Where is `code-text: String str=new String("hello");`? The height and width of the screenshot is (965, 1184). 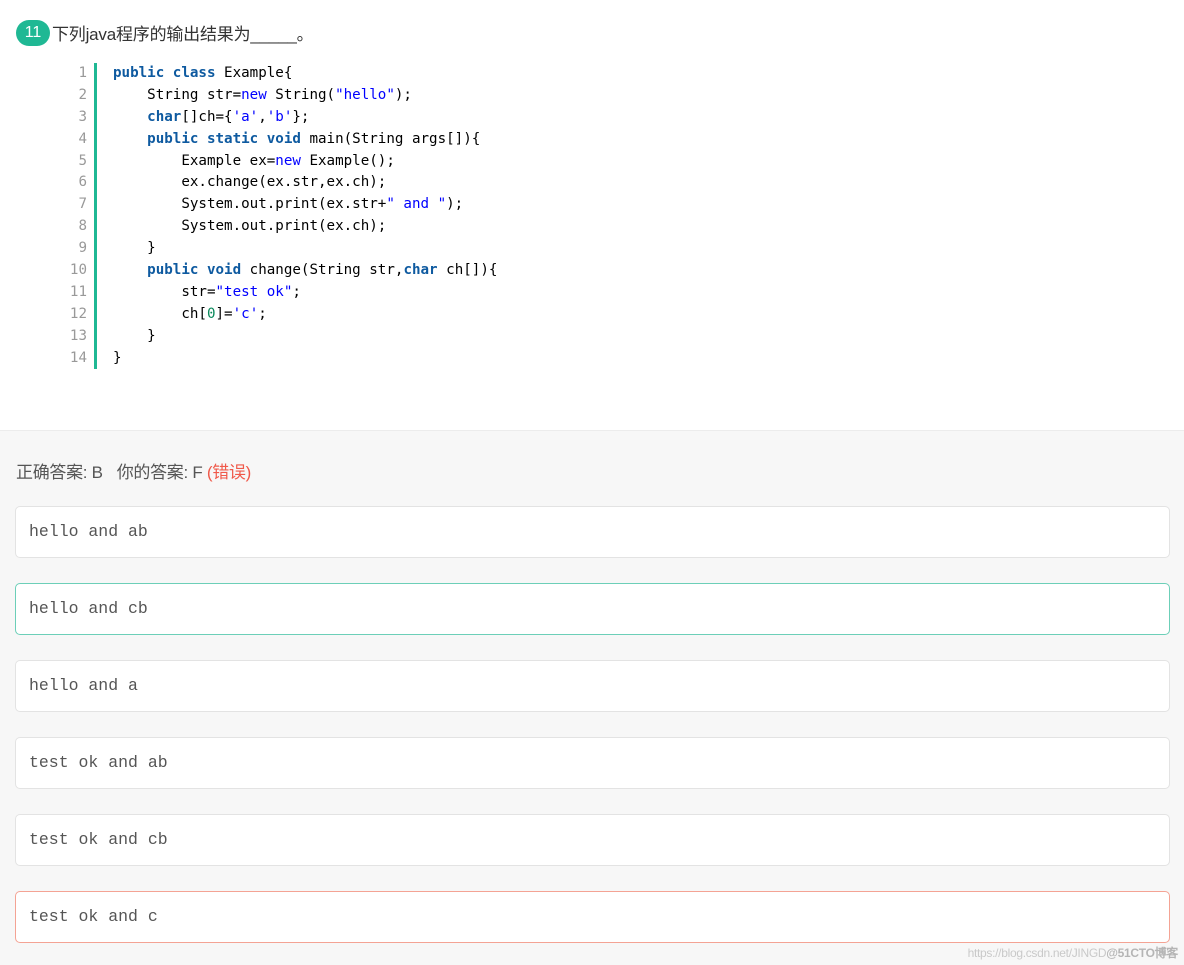 code-text: String str=new String("hello"); is located at coordinates (254, 96).